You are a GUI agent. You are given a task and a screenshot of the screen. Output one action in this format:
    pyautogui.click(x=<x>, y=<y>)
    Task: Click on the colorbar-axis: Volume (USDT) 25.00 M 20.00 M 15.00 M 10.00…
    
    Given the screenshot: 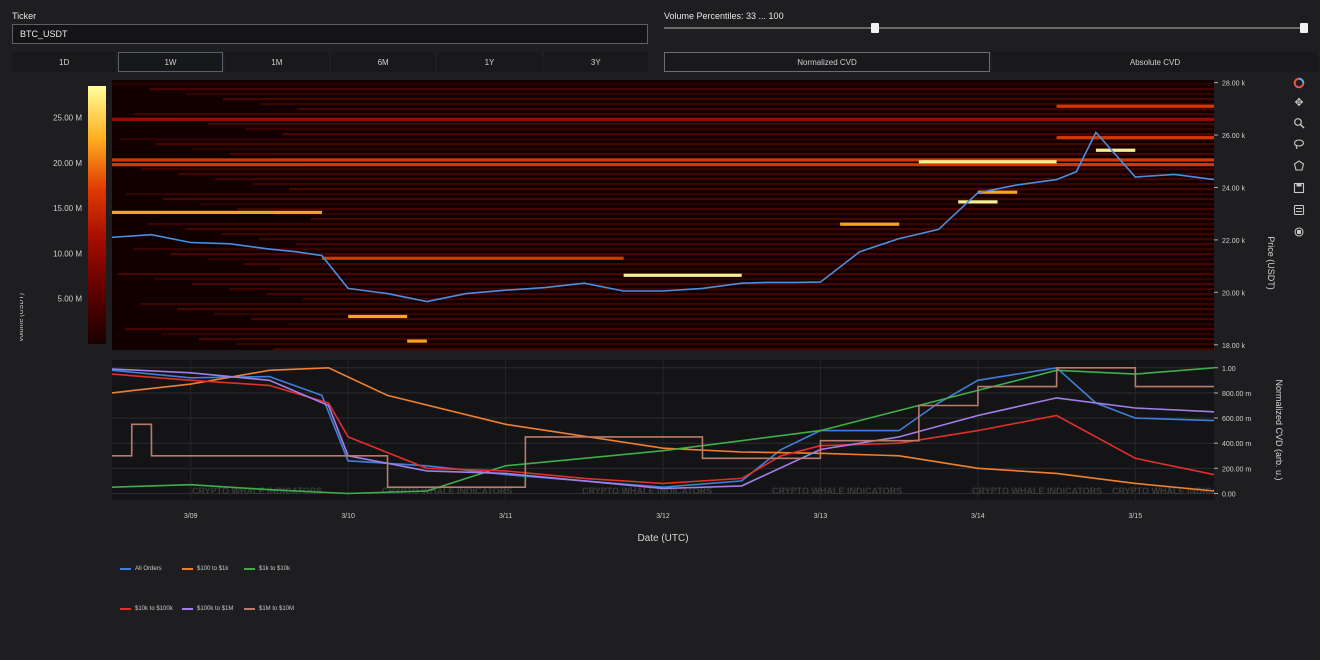 What is the action you would take?
    pyautogui.click(x=51, y=228)
    